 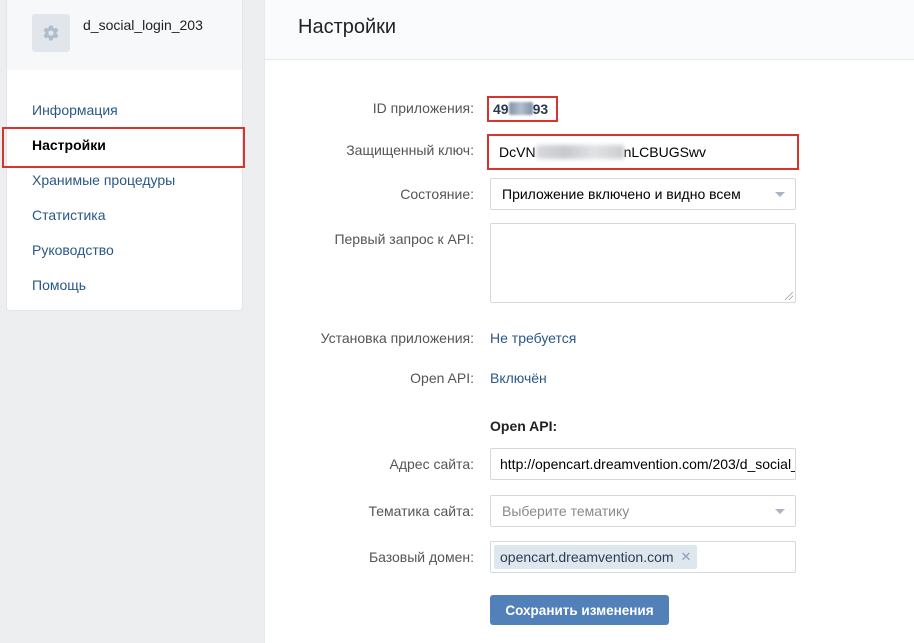 What do you see at coordinates (621, 194) in the screenshot?
I see `state-select-value: Приложение включено и видно всем` at bounding box center [621, 194].